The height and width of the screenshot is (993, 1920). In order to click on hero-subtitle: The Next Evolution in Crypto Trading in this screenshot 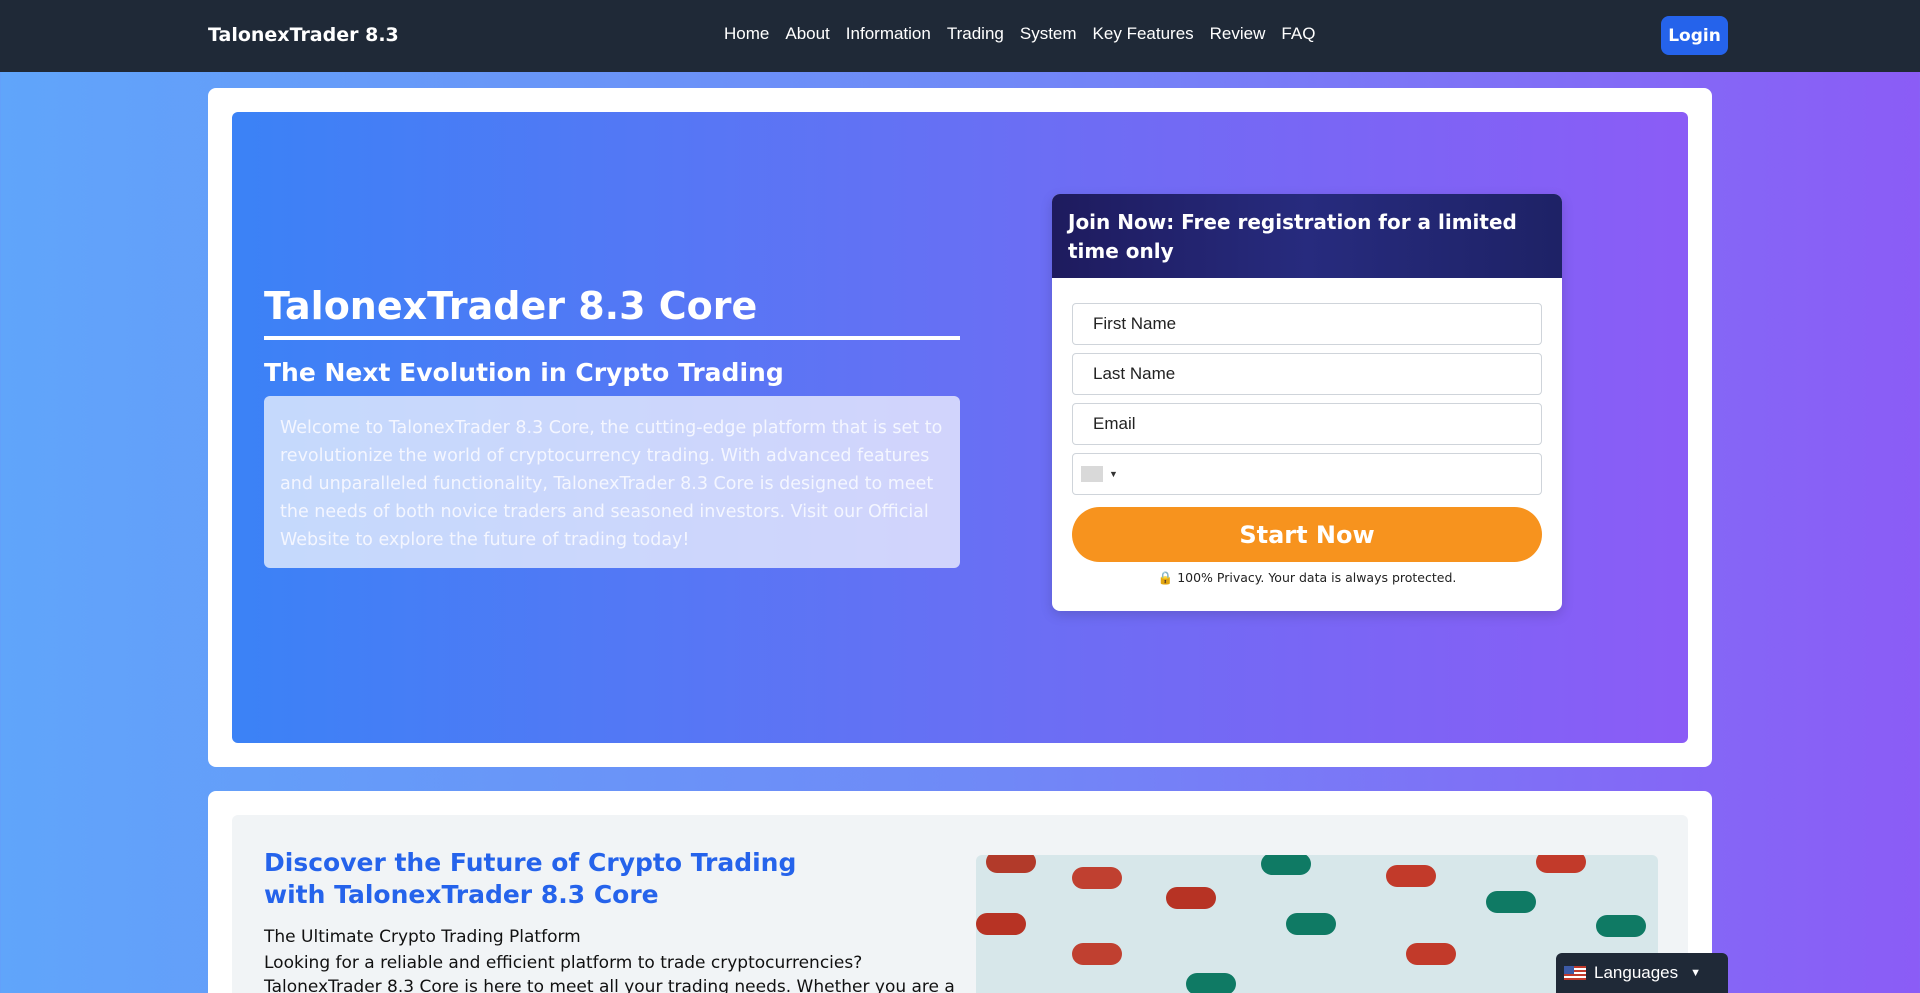, I will do `click(524, 372)`.